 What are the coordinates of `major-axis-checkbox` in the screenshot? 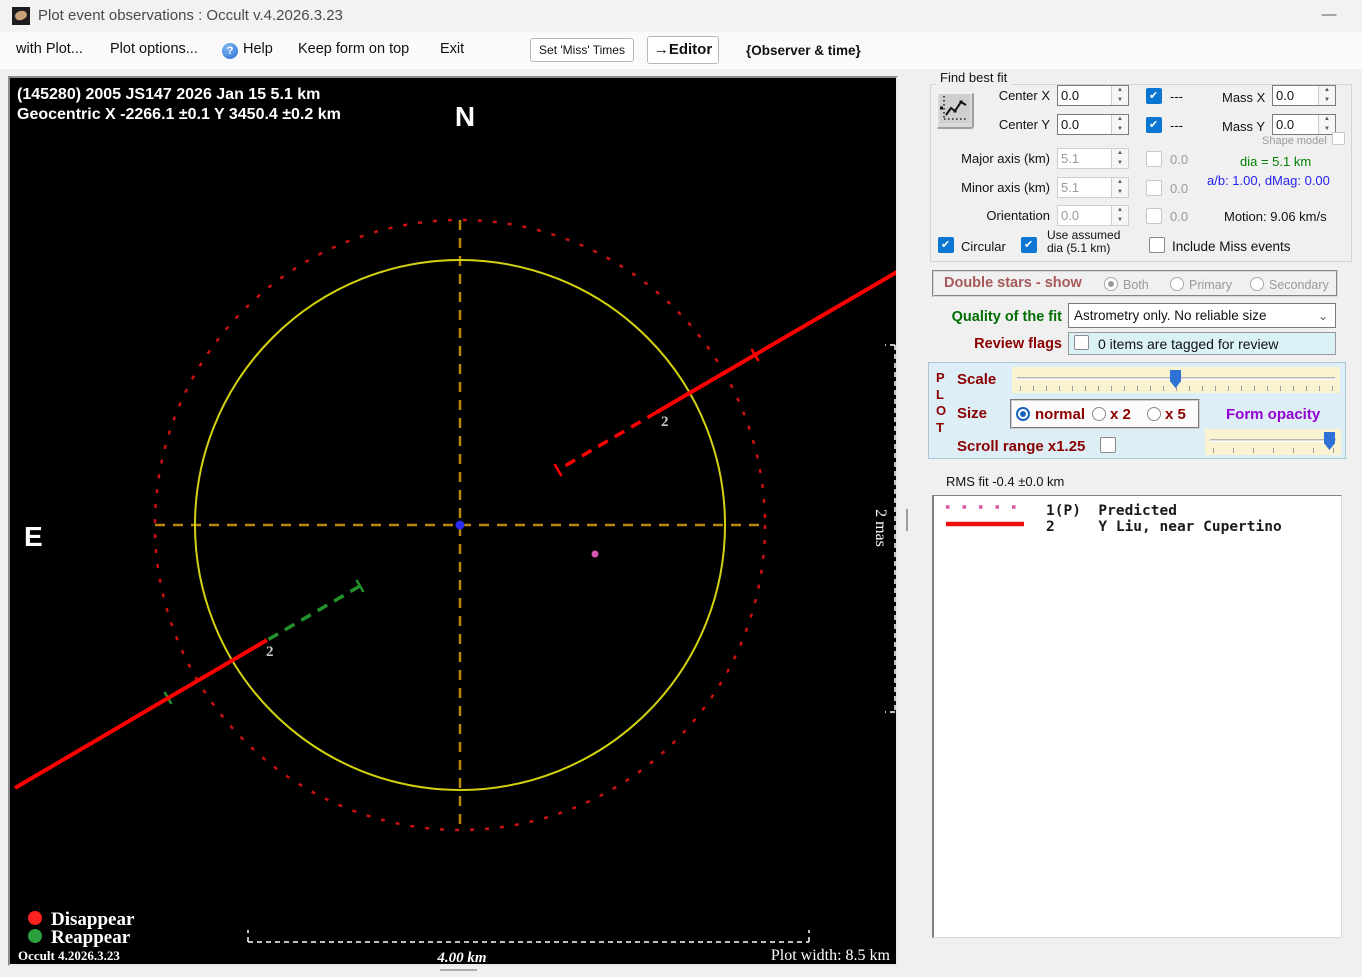 It's located at (1154, 159).